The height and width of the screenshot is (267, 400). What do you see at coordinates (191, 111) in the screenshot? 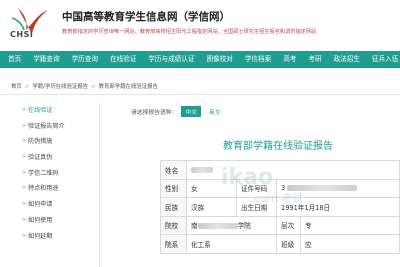
I see `lang-chinese-button: 中文` at bounding box center [191, 111].